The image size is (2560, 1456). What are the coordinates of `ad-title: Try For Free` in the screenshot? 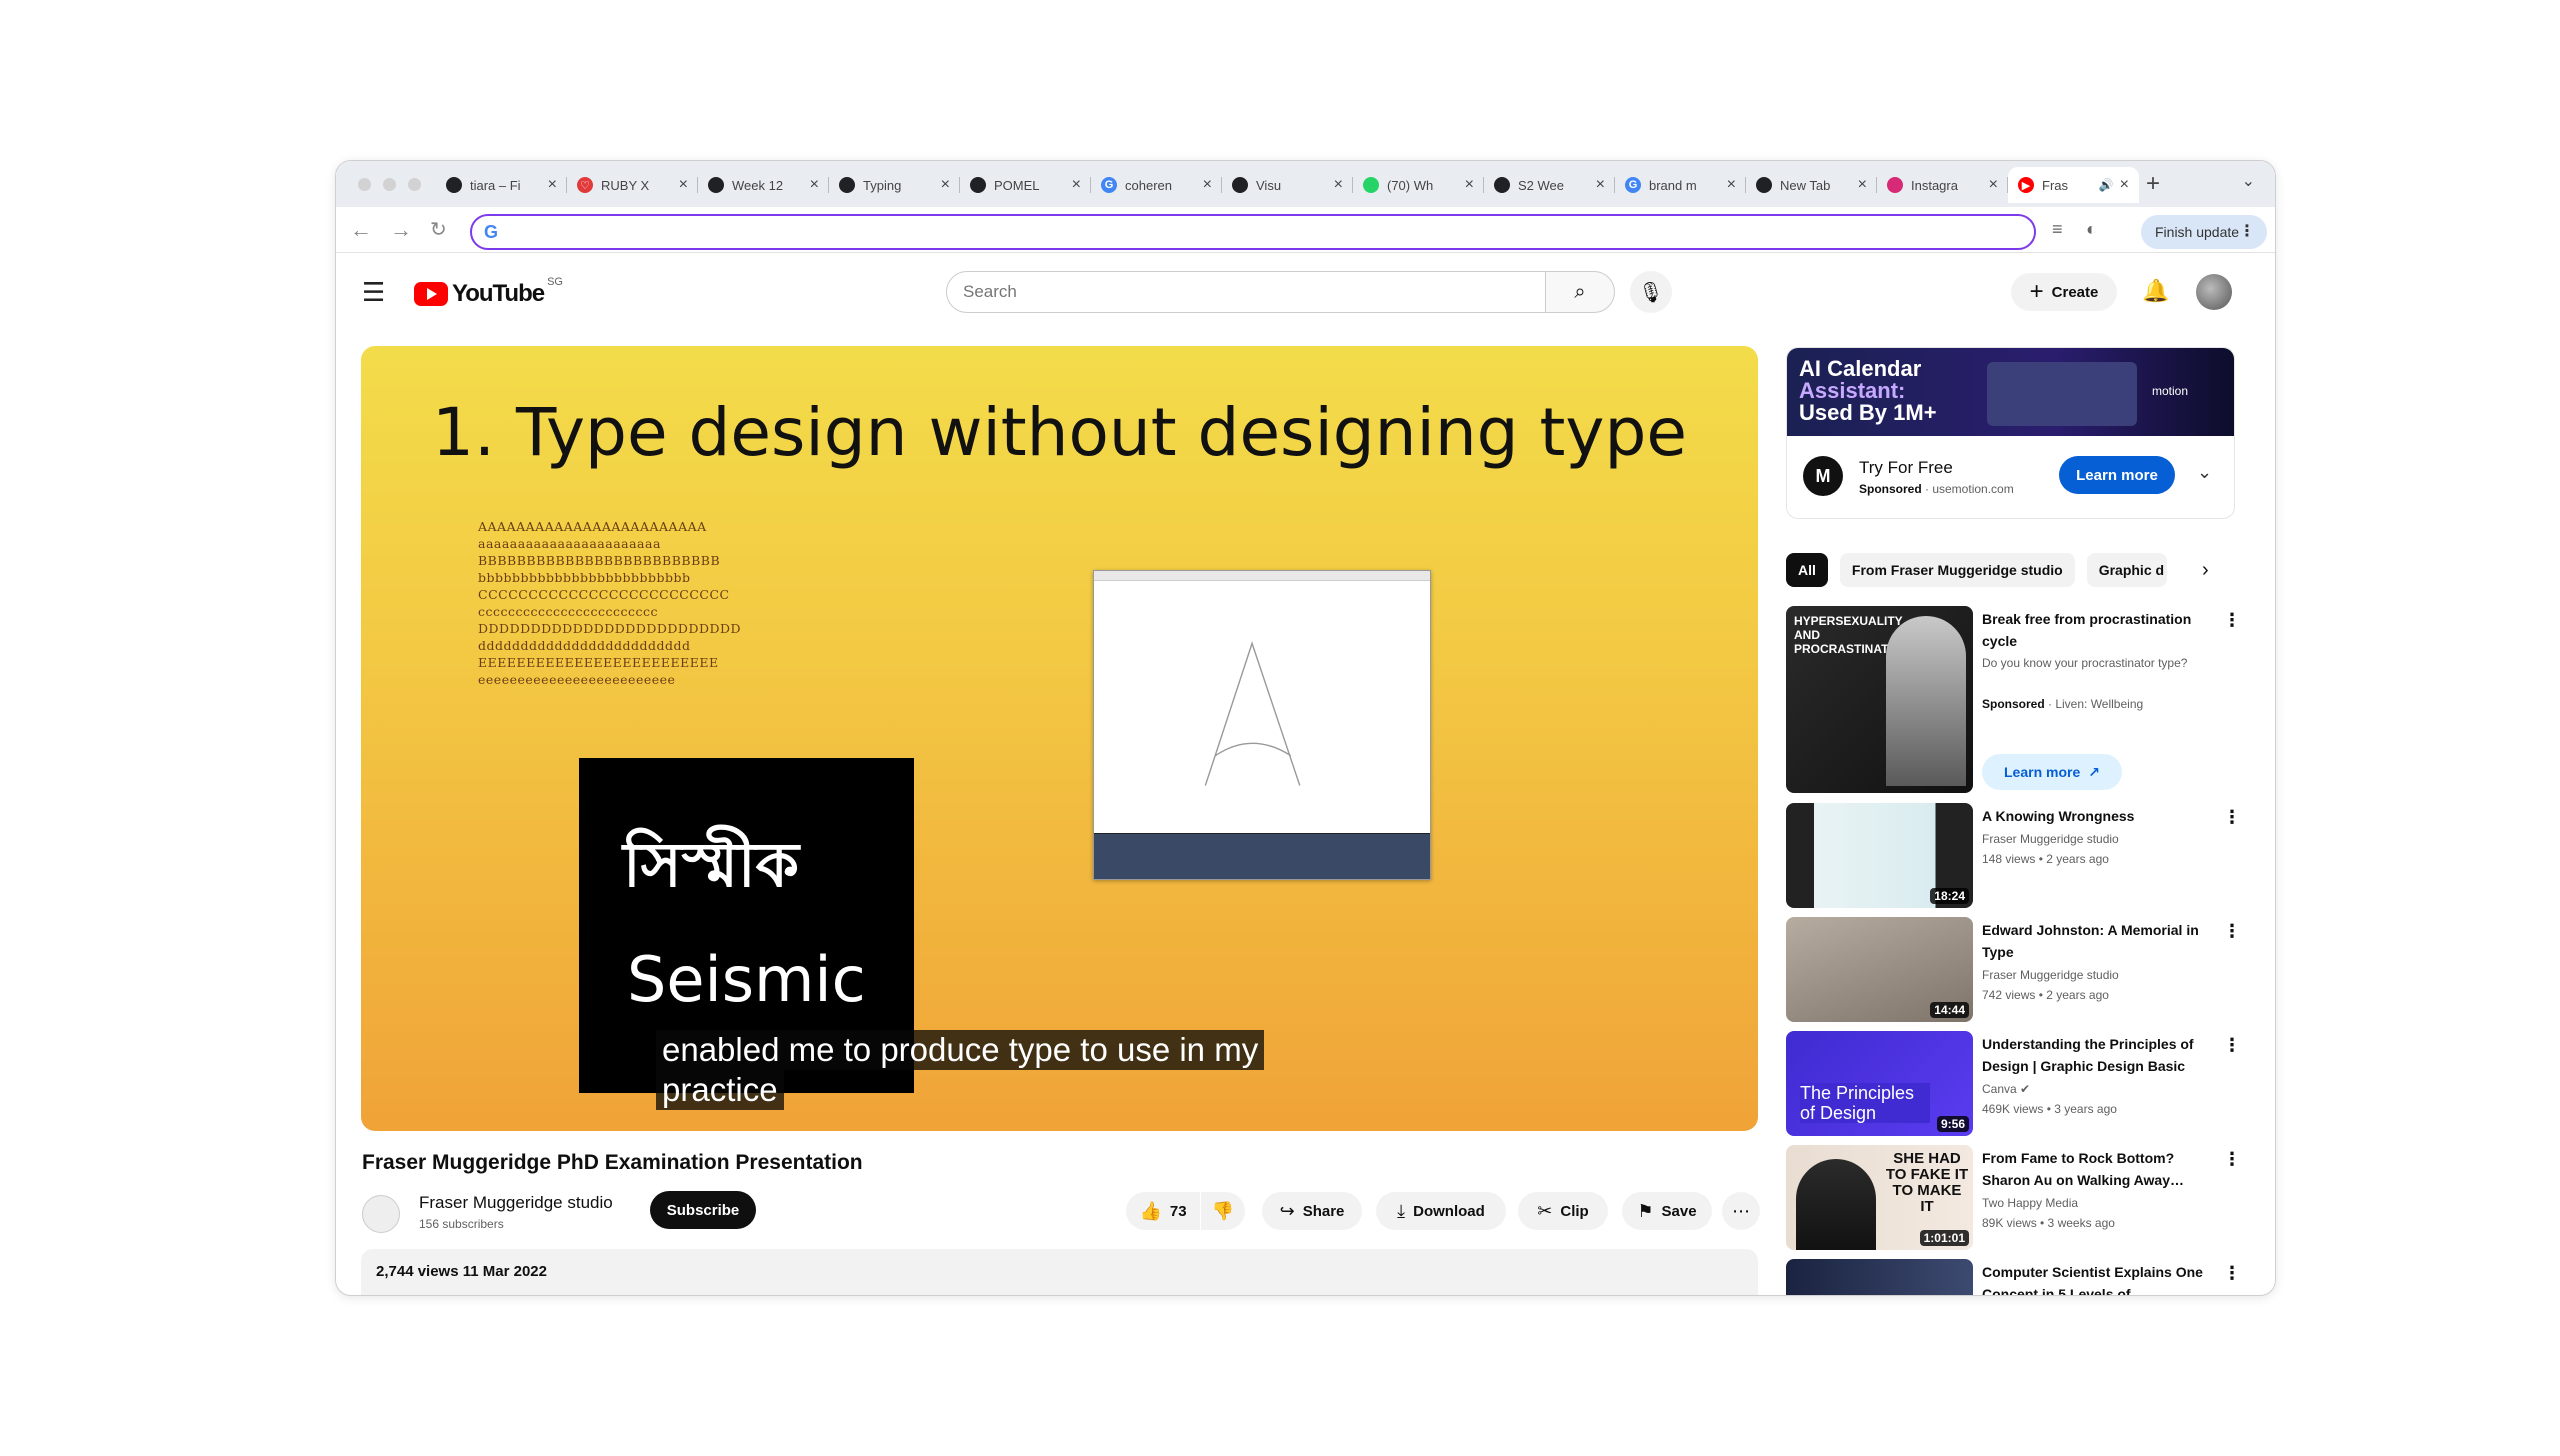 It's located at (1906, 468).